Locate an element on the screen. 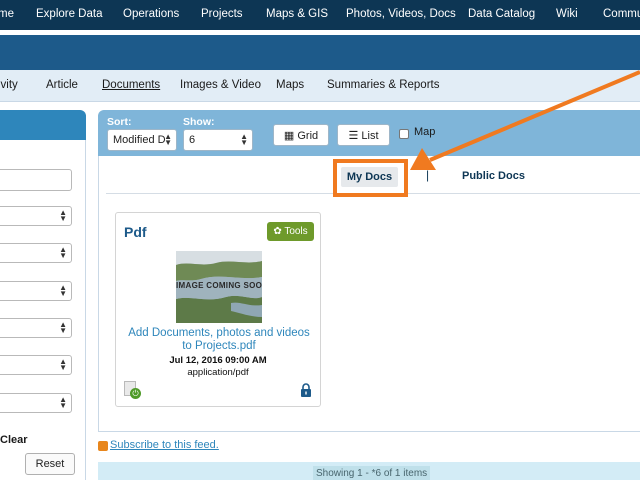 This screenshot has height=480, width=640. list-icon: ☰ is located at coordinates (353, 136).